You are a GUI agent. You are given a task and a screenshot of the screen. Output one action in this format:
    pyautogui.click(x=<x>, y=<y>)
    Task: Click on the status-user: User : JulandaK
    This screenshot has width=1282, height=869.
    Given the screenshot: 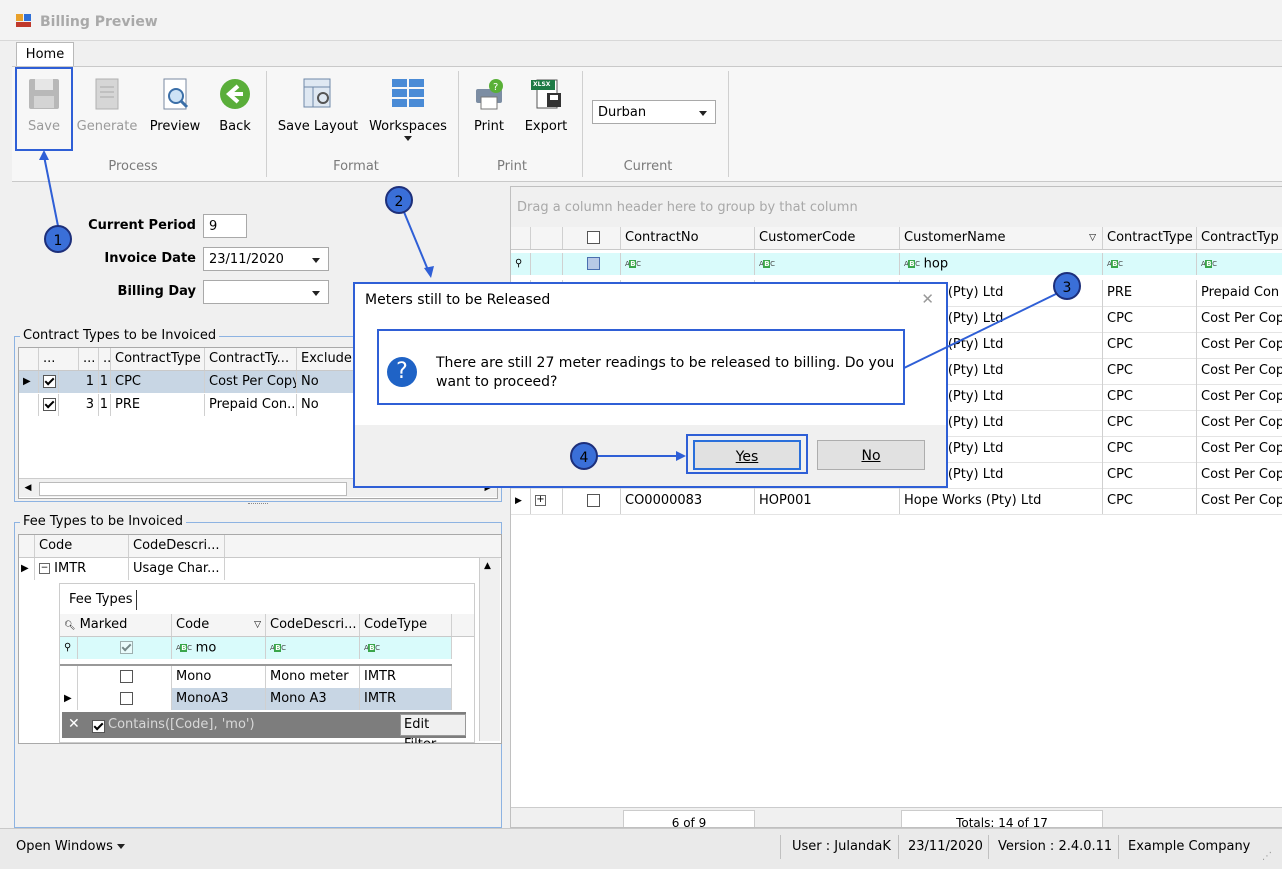 What is the action you would take?
    pyautogui.click(x=841, y=846)
    